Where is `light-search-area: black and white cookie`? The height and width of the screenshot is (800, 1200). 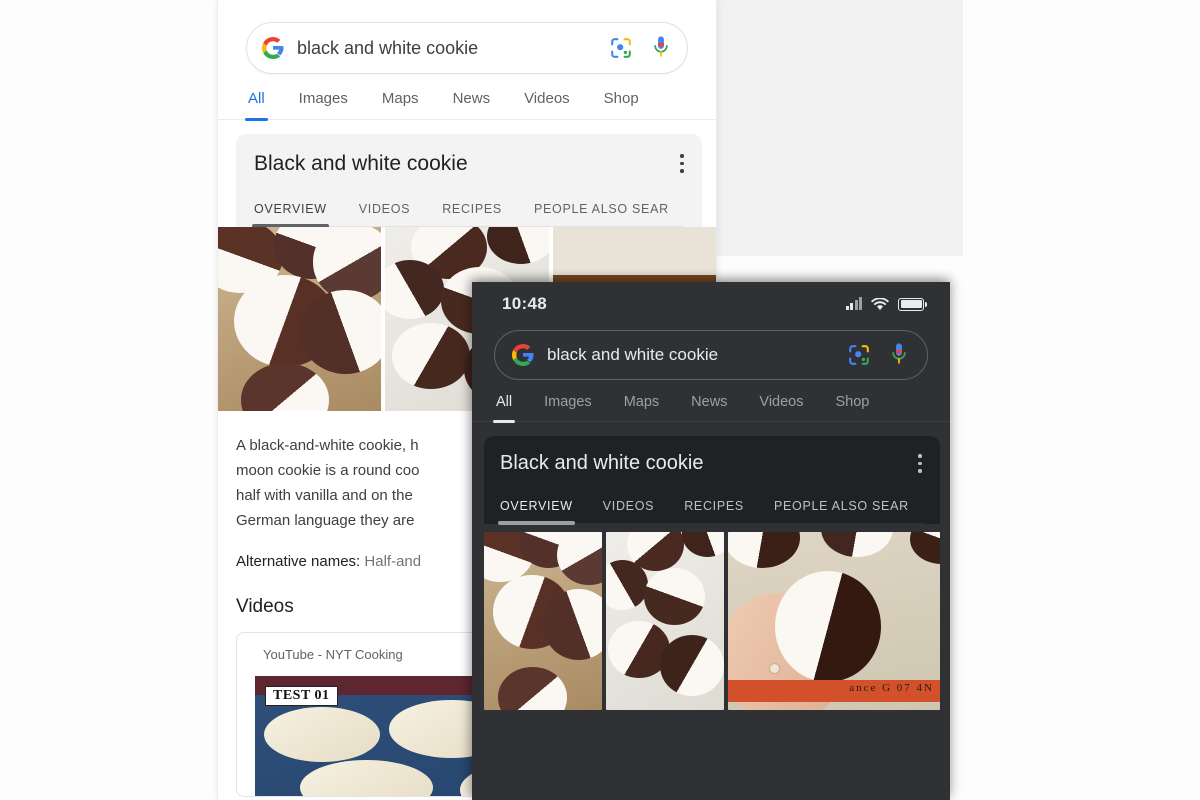 light-search-area: black and white cookie is located at coordinates (467, 37).